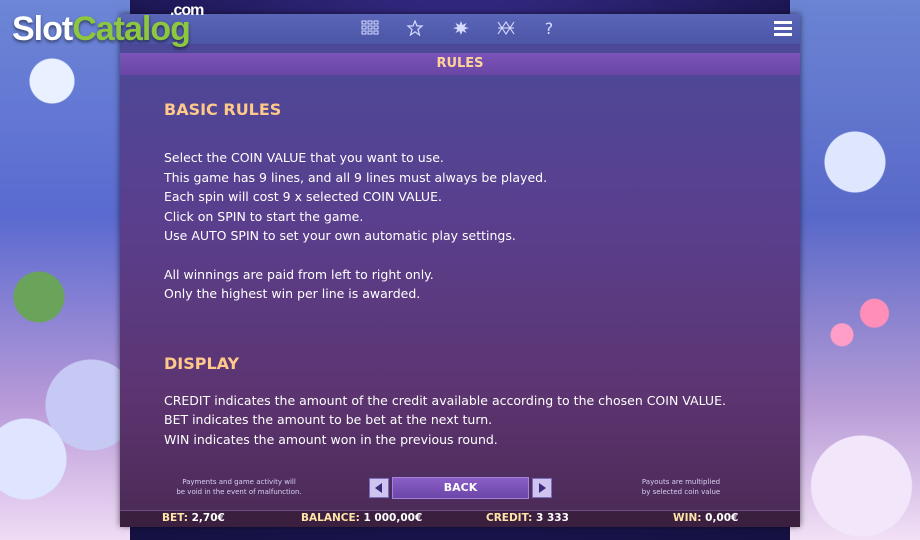 Image resolution: width=920 pixels, height=540 pixels. I want to click on bet-label: BET:, so click(175, 518).